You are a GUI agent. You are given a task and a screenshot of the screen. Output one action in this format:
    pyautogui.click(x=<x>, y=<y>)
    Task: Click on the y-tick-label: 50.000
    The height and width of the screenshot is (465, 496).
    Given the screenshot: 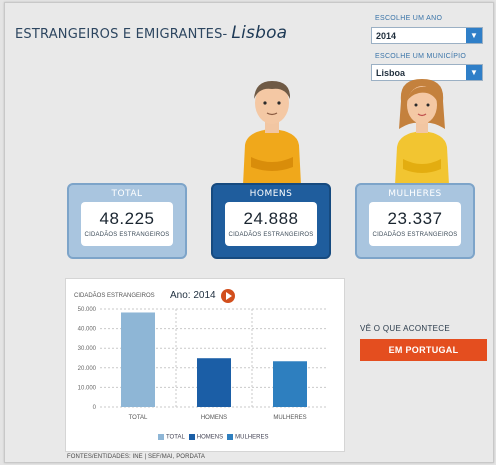 What is the action you would take?
    pyautogui.click(x=87, y=310)
    